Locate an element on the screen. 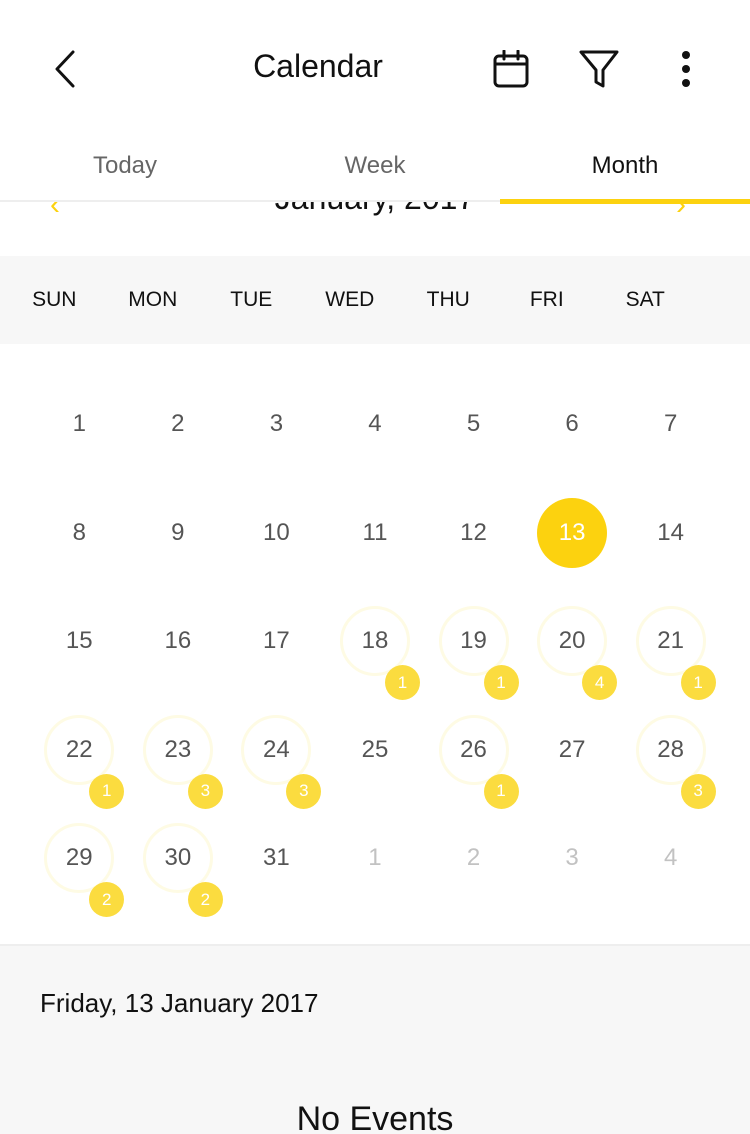 Image resolution: width=750 pixels, height=1134 pixels. weekday-thu: THU is located at coordinates (448, 299).